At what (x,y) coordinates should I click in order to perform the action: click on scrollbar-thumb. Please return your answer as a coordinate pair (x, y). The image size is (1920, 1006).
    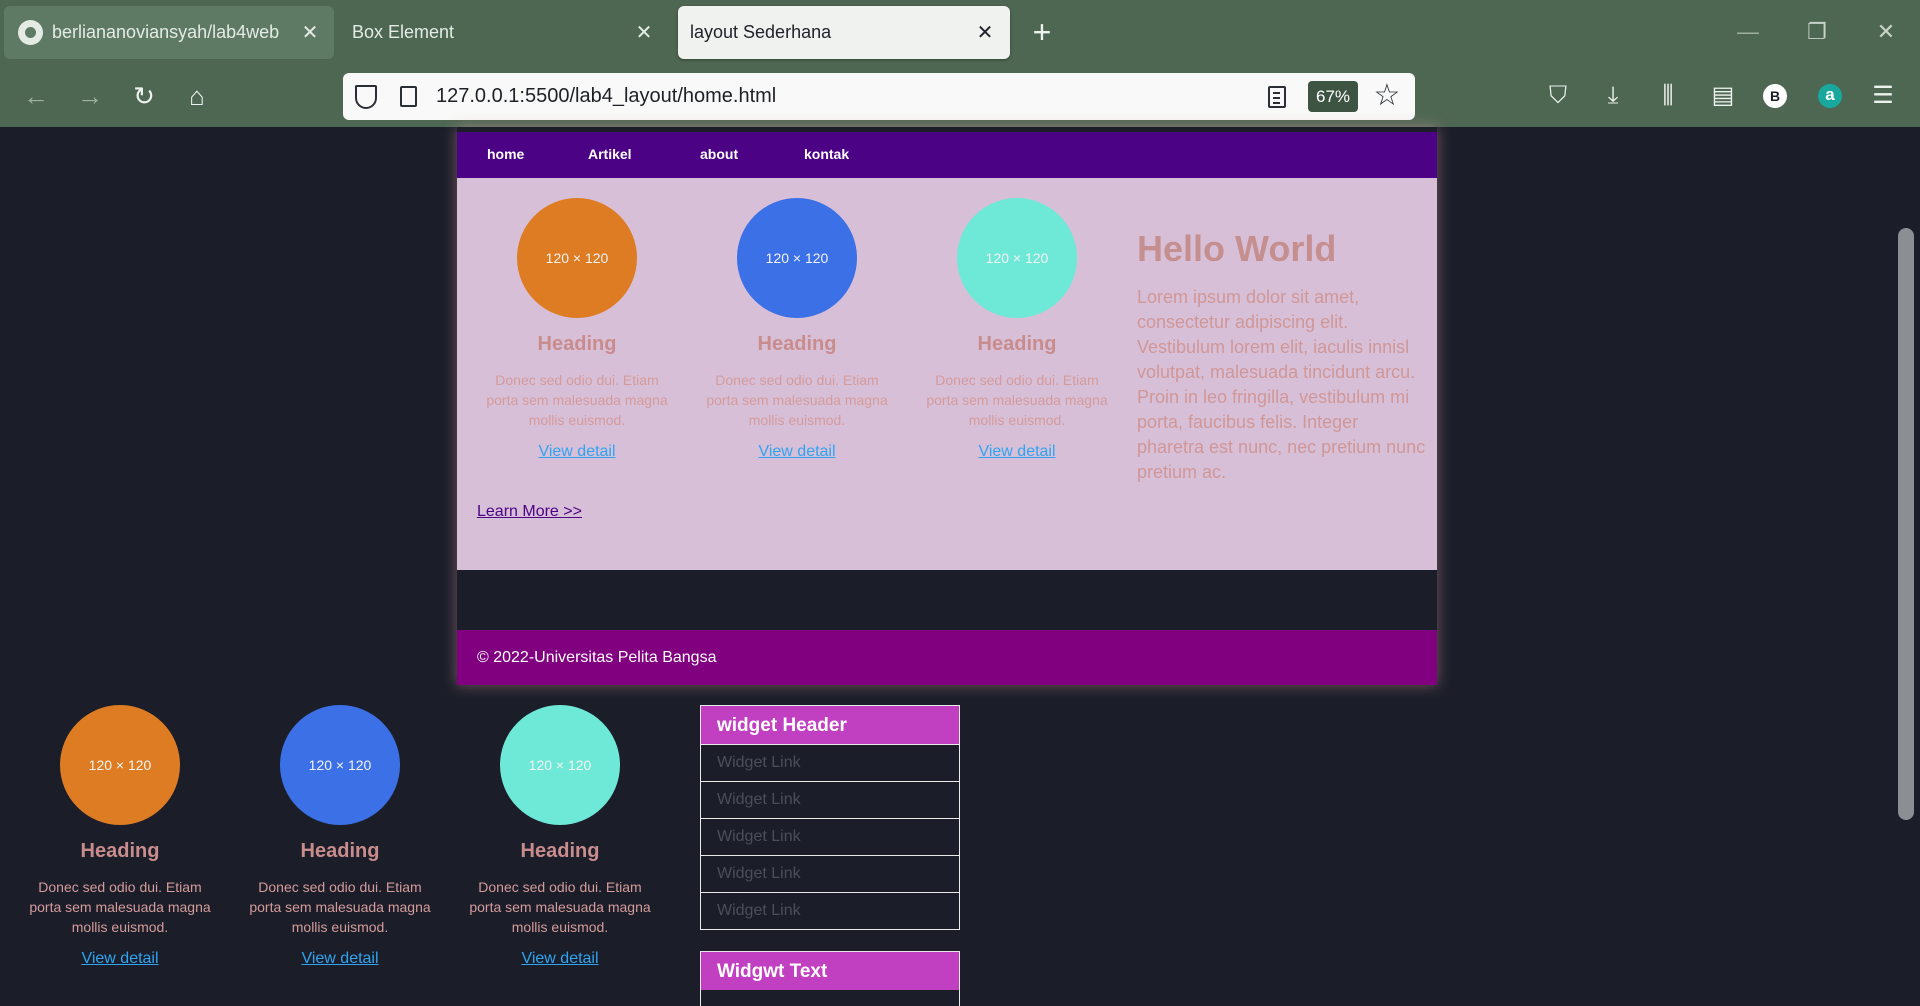
    Looking at the image, I should click on (1906, 524).